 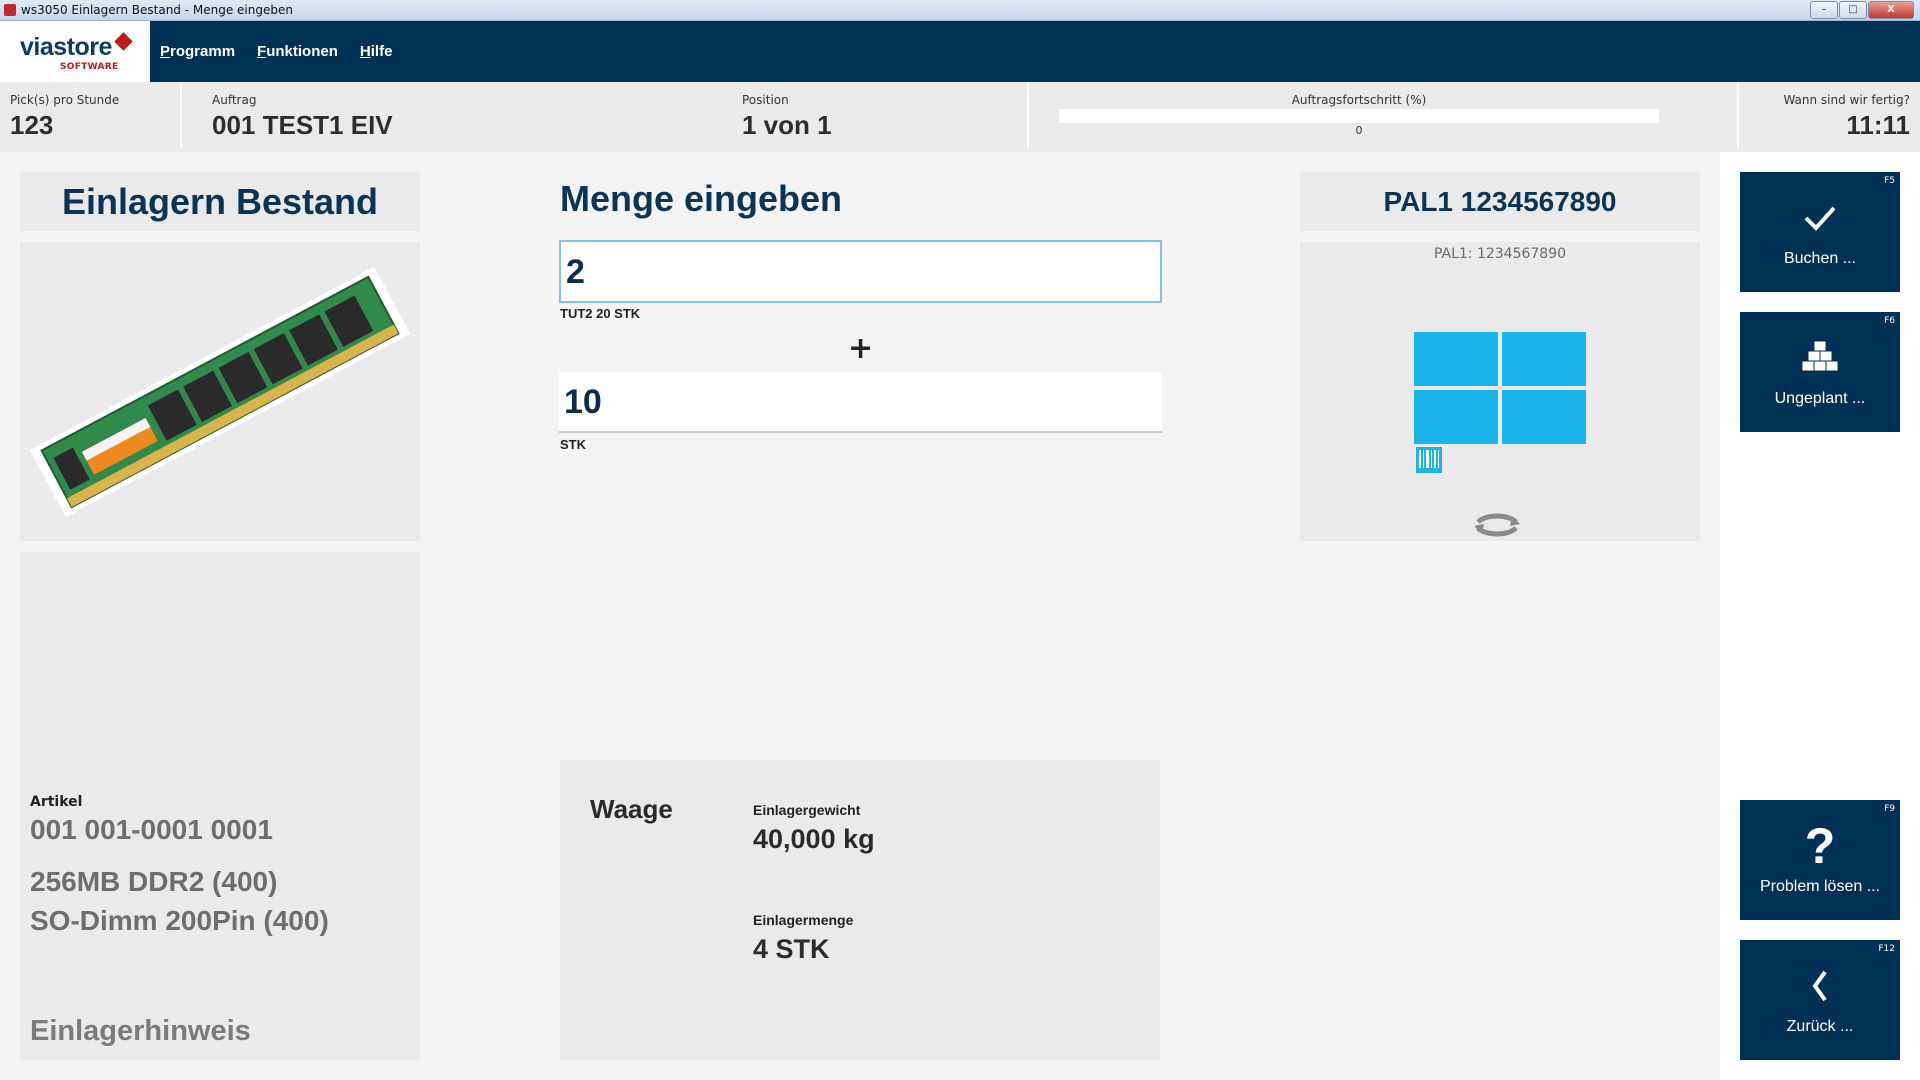 I want to click on fkey-label: F12, so click(x=1886, y=949).